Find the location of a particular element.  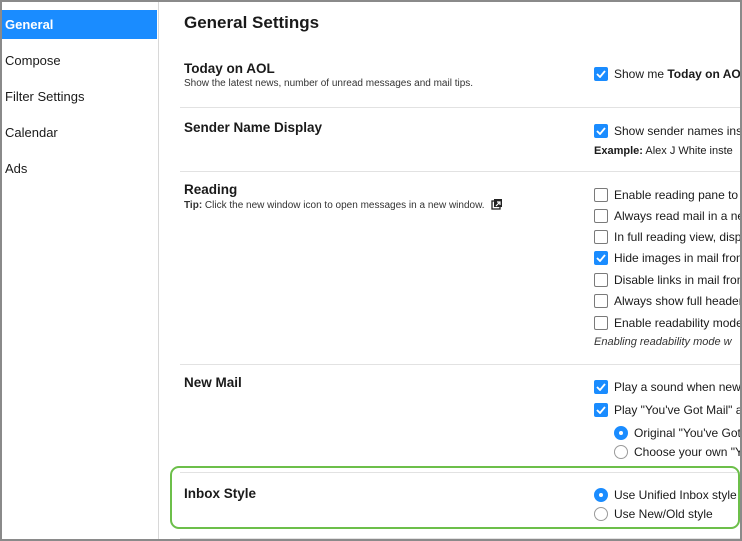

option-label: Disable links in mail from is located at coordinates (678, 280).